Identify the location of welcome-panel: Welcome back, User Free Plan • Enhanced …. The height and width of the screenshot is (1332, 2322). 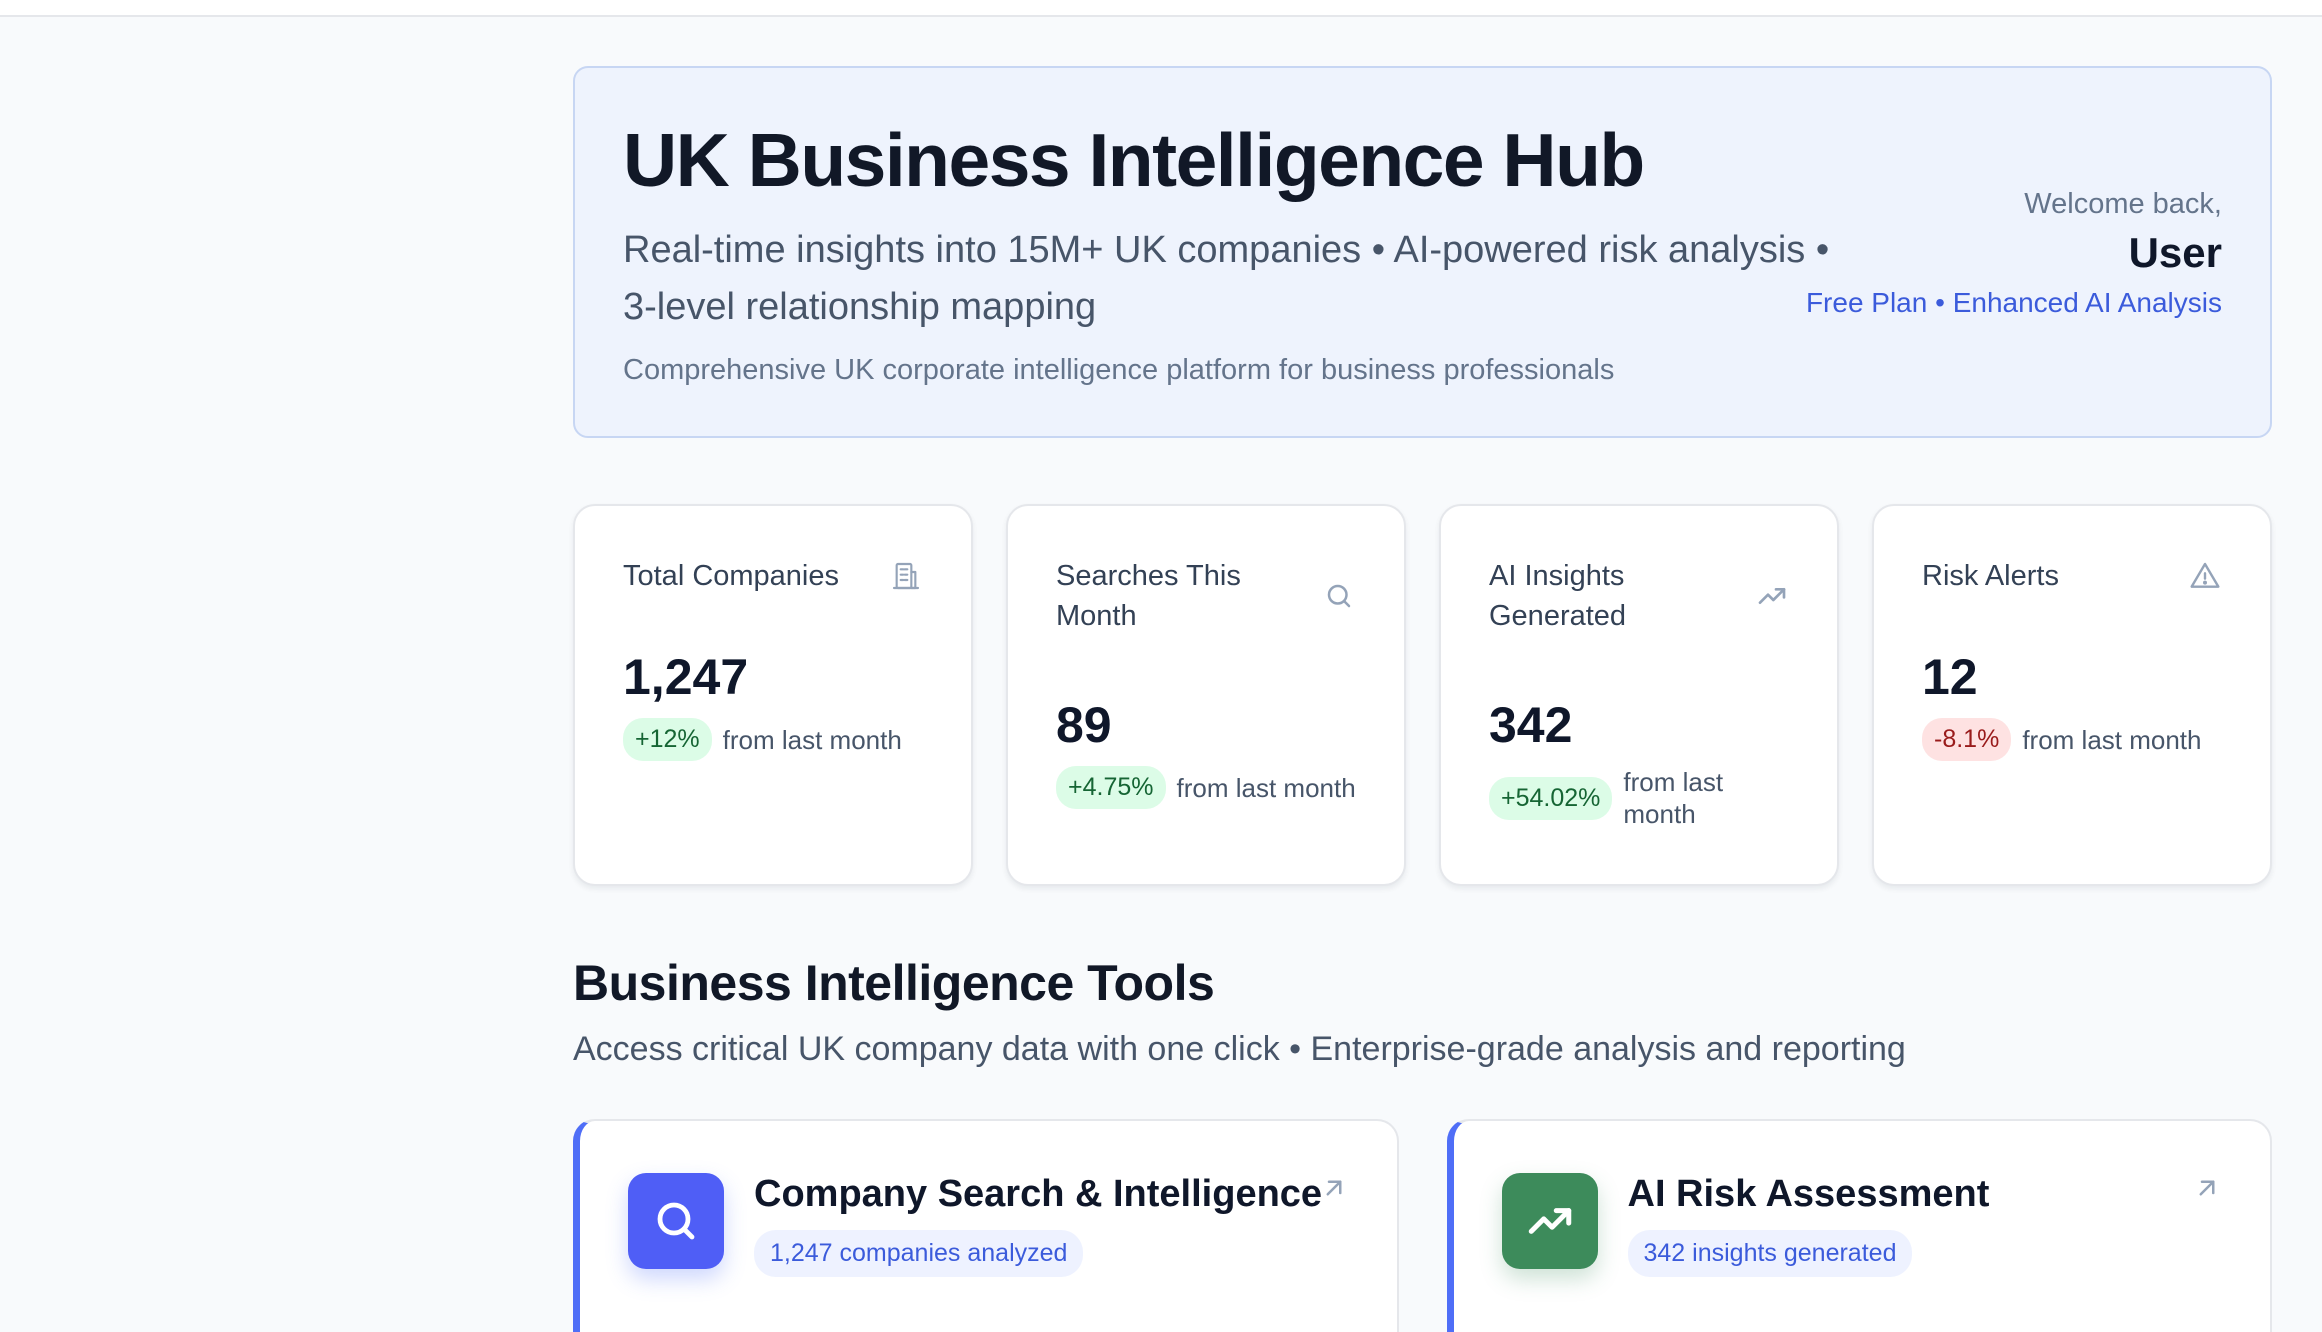
(2014, 253).